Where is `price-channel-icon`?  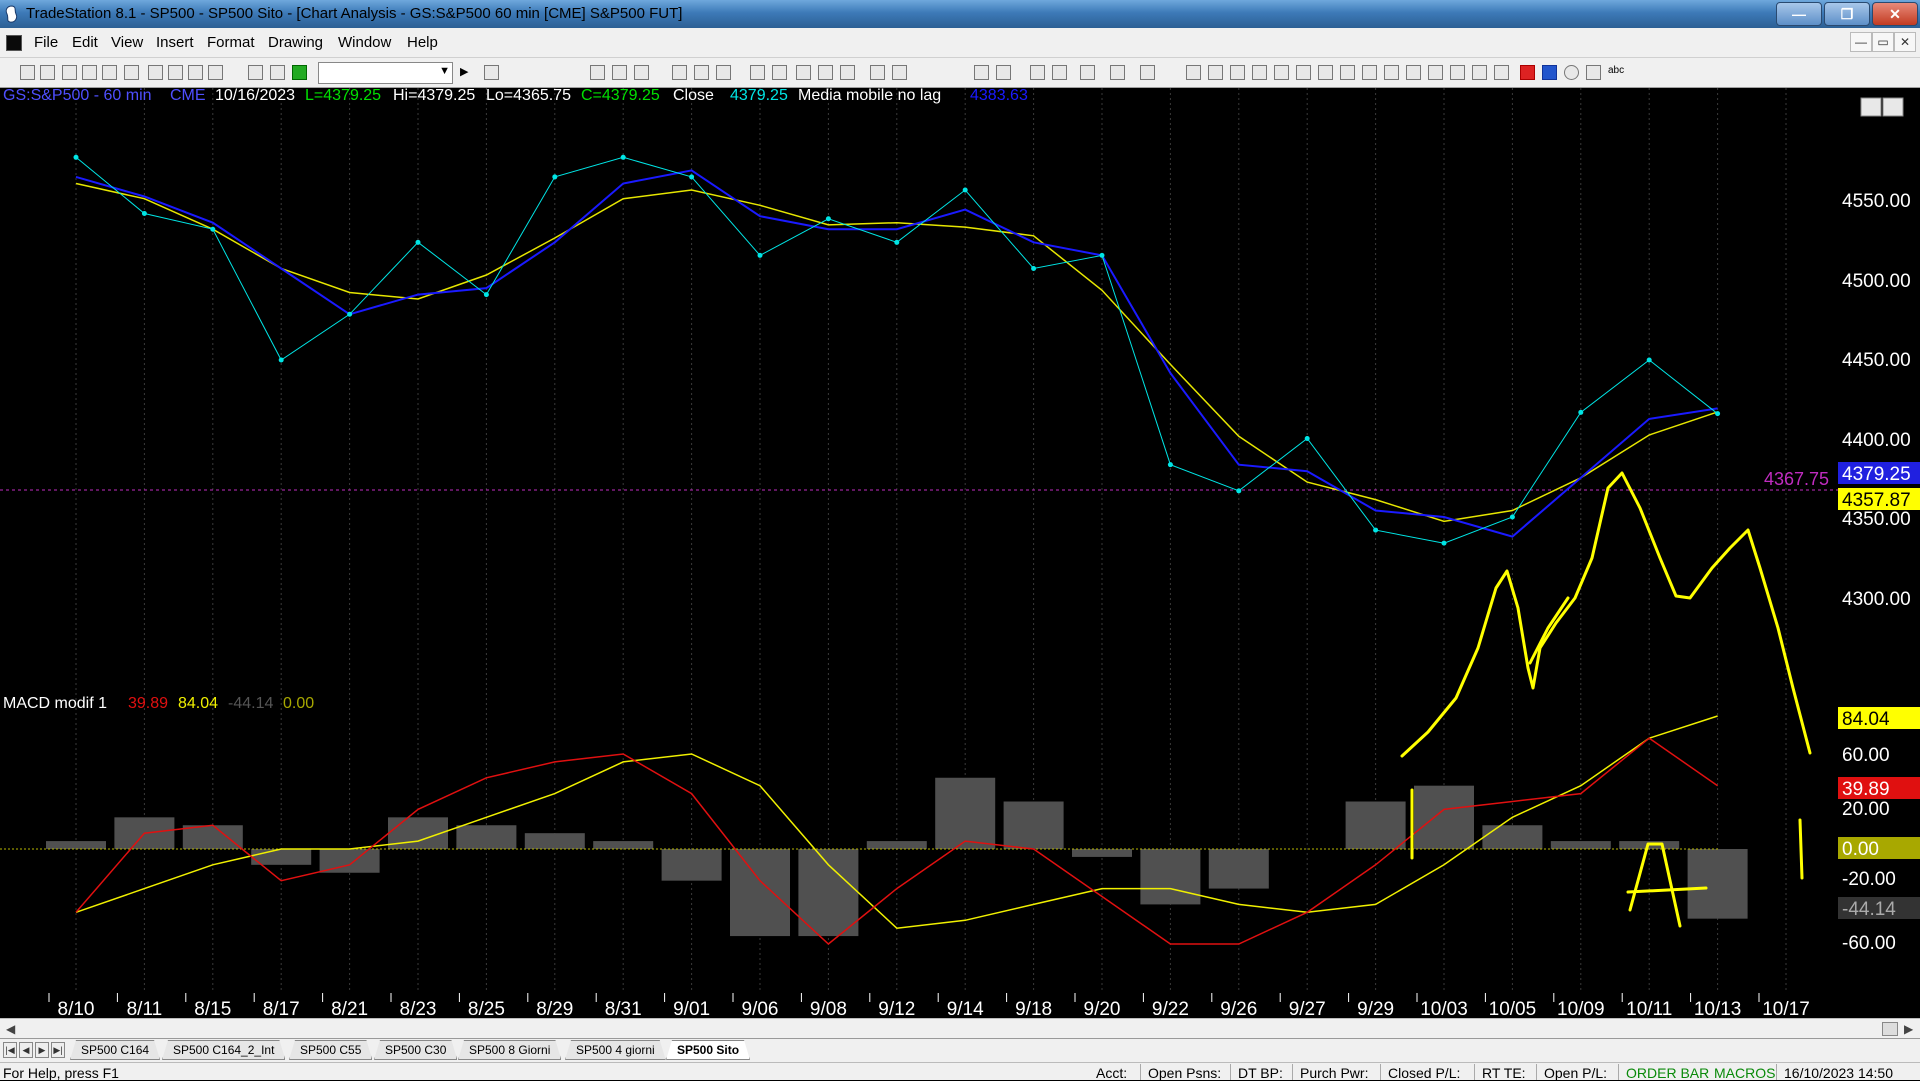
price-channel-icon is located at coordinates (1347, 72).